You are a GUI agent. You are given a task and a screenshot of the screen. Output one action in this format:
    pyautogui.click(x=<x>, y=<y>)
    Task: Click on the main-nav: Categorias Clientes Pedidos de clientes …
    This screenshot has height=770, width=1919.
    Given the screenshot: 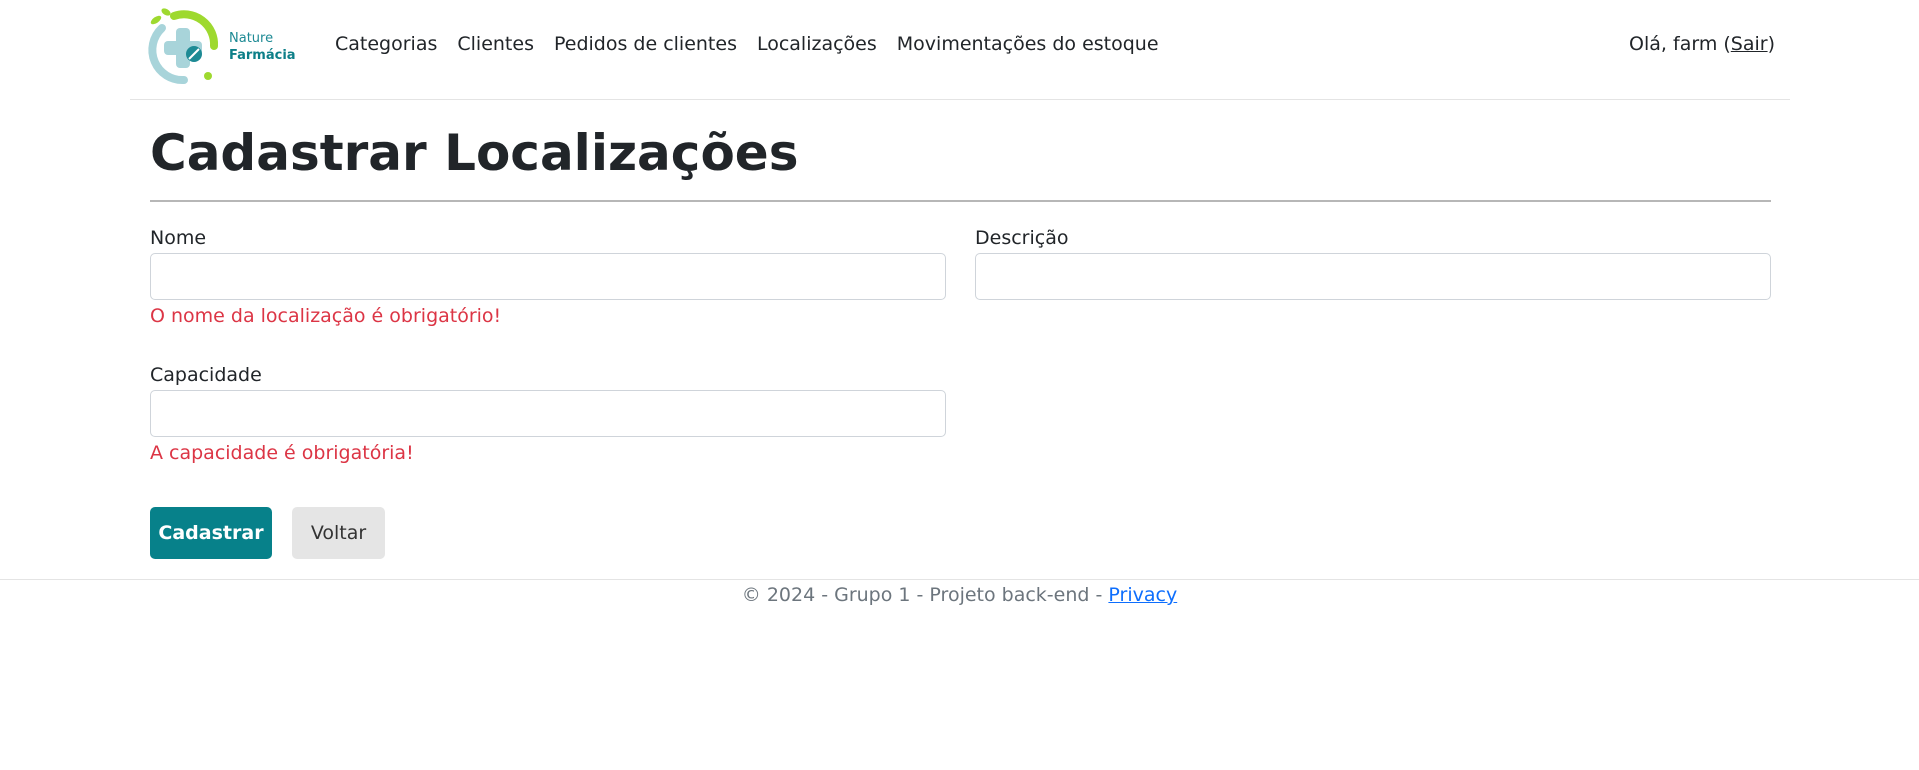 What is the action you would take?
    pyautogui.click(x=747, y=44)
    